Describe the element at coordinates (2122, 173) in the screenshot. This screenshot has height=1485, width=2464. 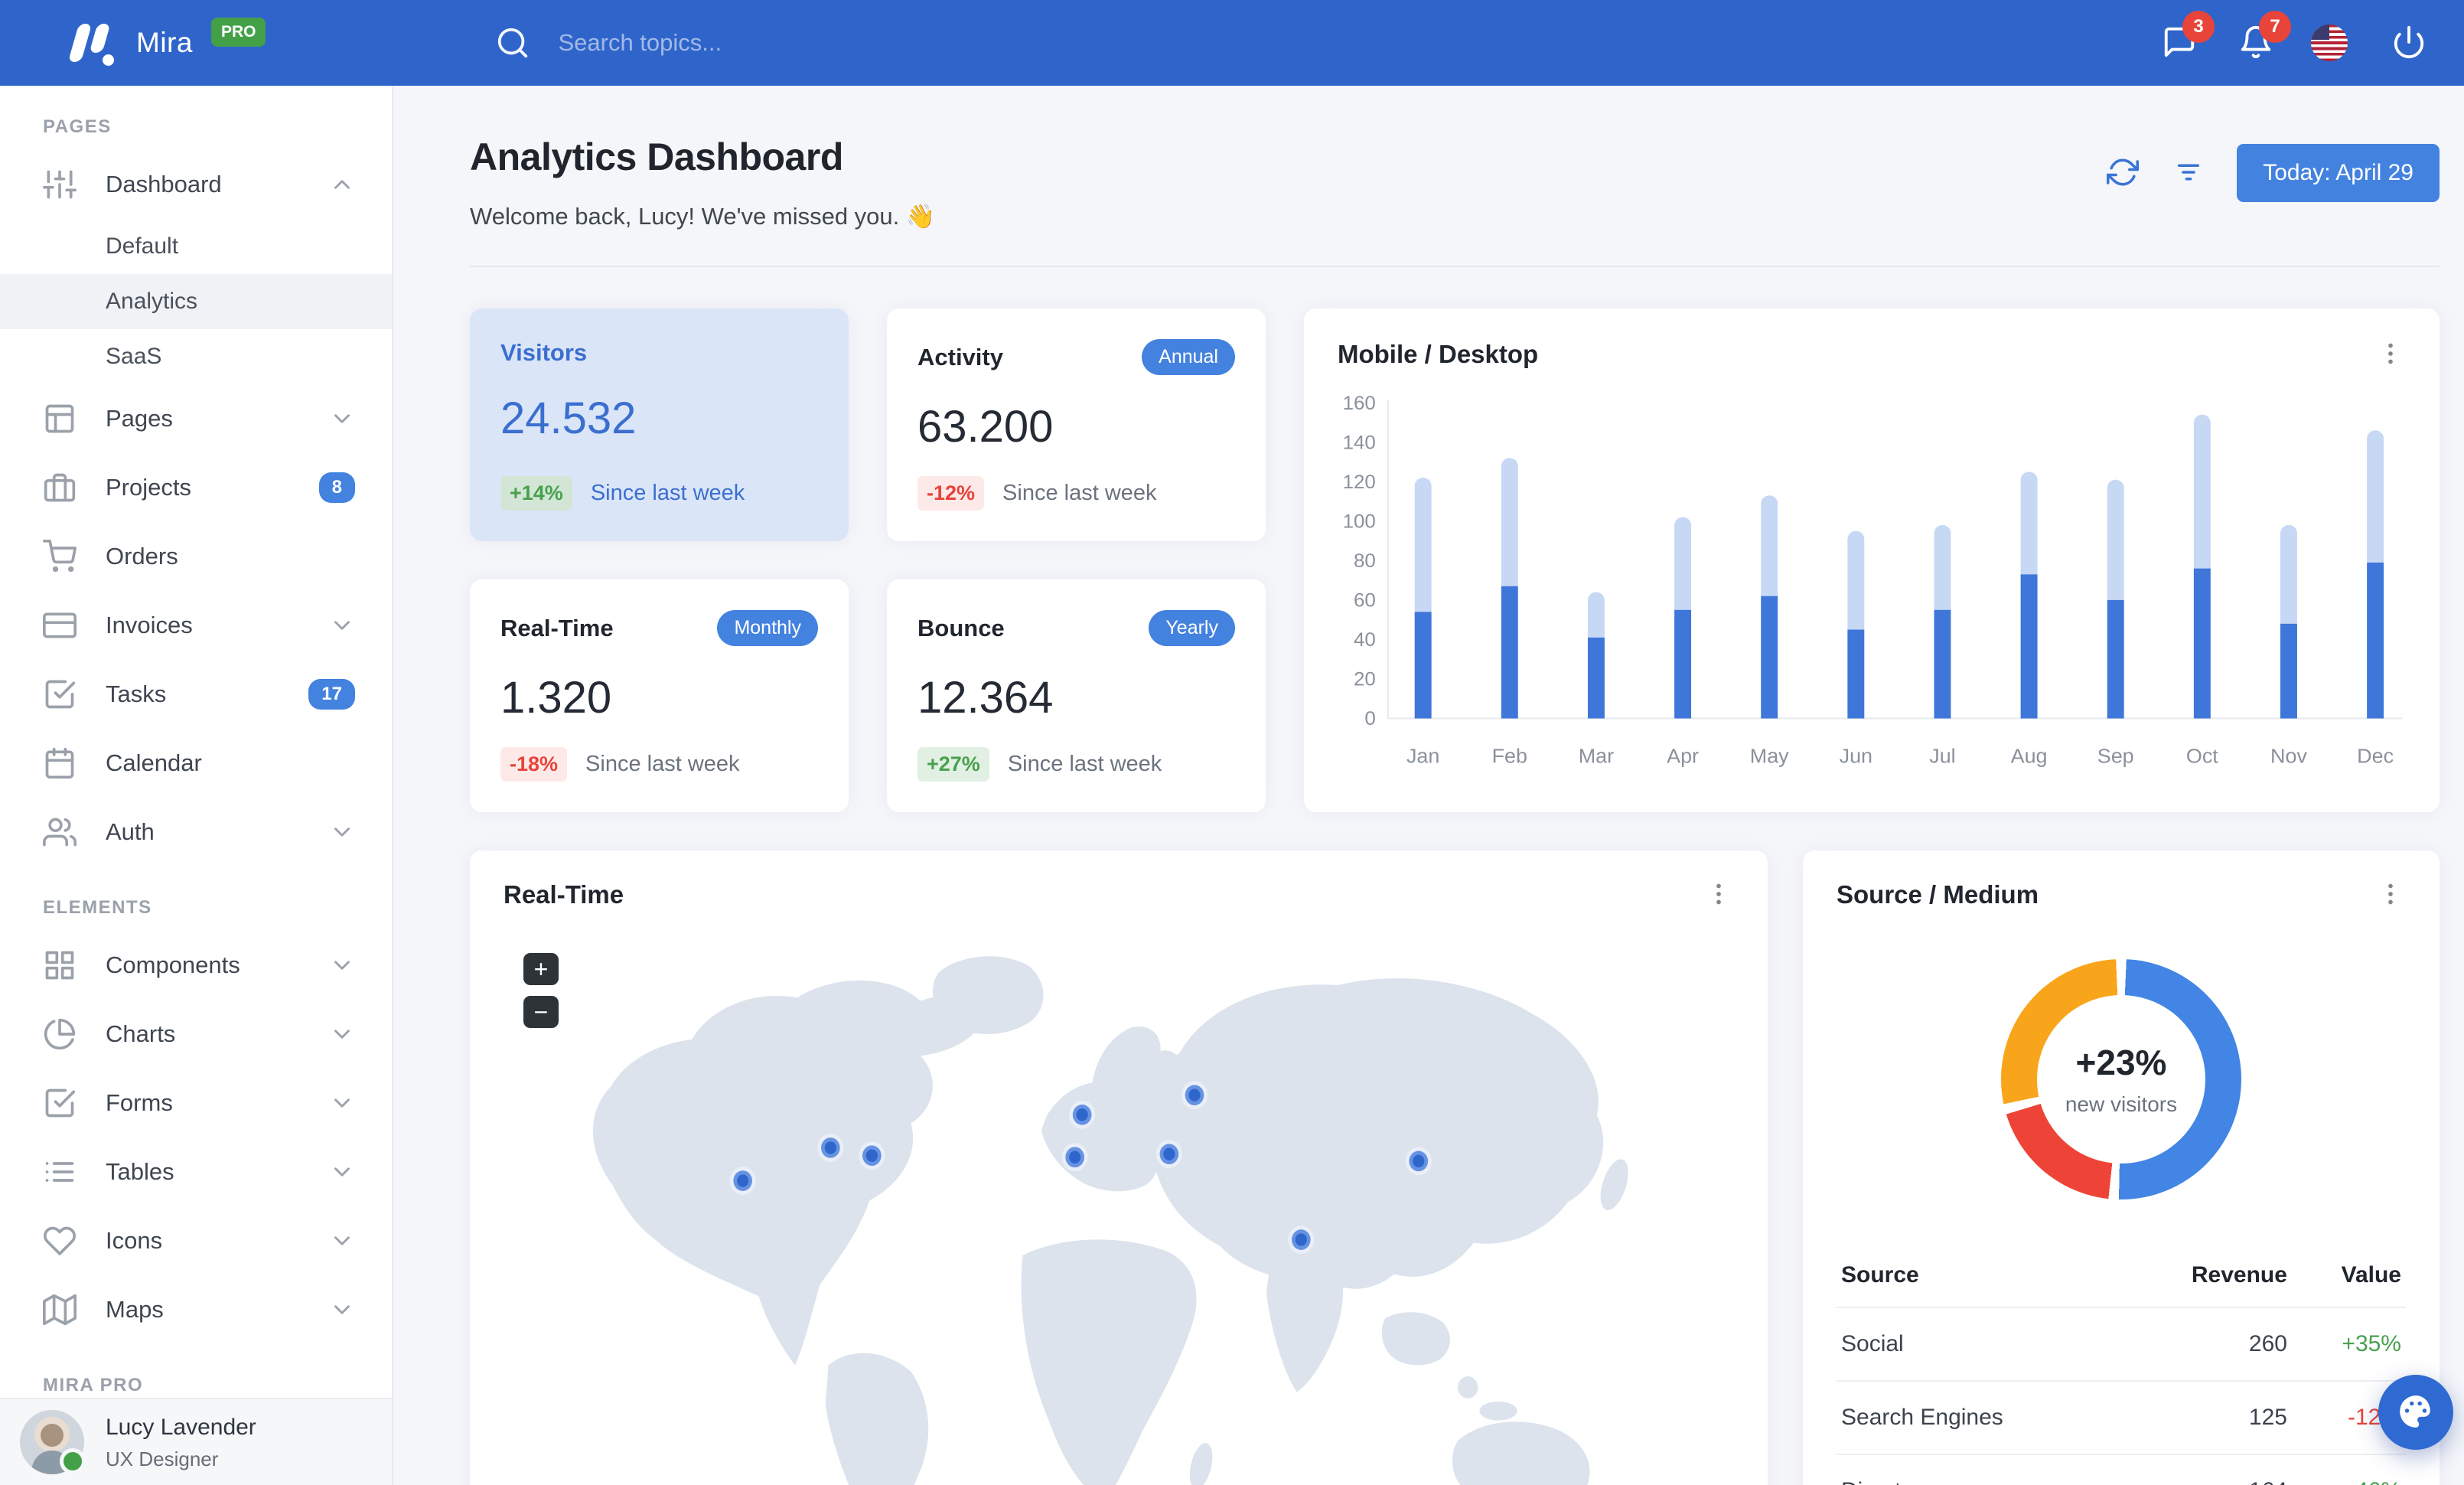
I see `refresh-button` at that location.